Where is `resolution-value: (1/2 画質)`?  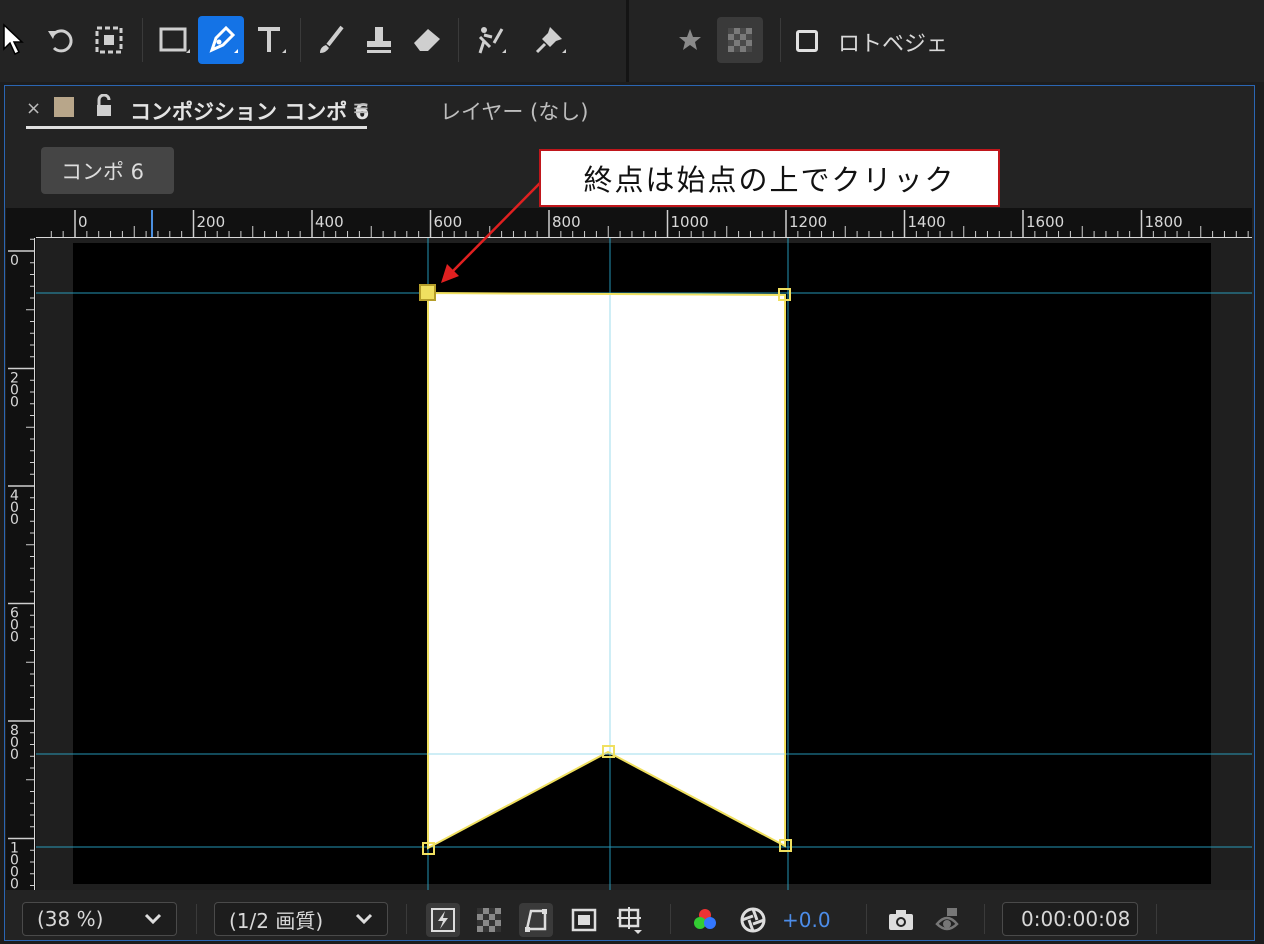 resolution-value: (1/2 画質) is located at coordinates (276, 920).